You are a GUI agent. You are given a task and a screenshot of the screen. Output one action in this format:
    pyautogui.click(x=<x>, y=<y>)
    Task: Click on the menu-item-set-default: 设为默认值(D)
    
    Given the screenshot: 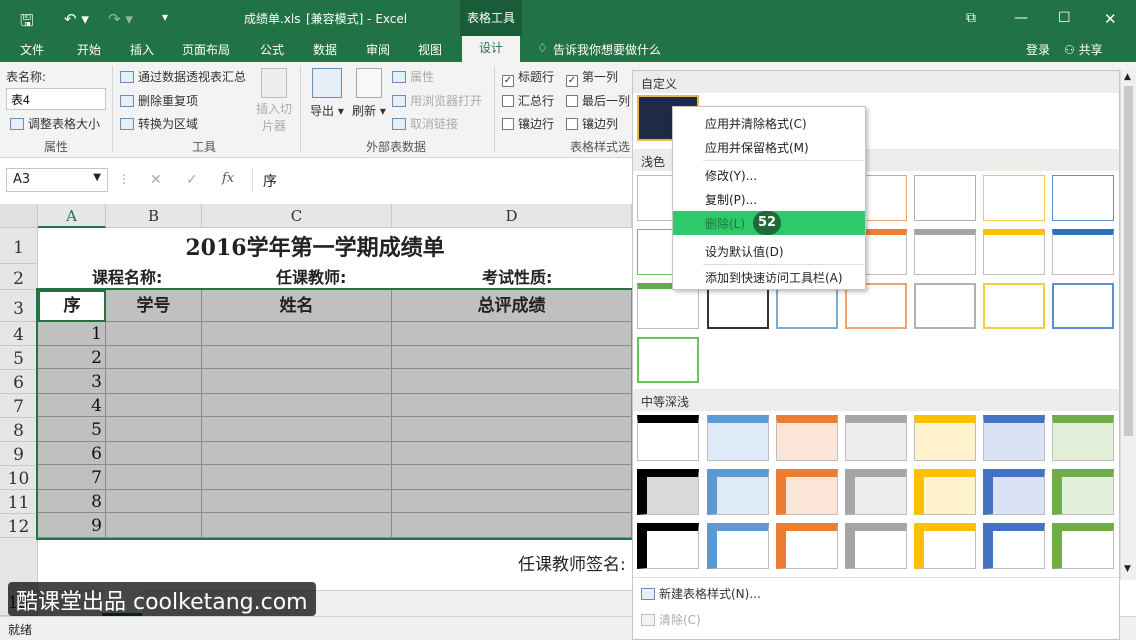 What is the action you would take?
    pyautogui.click(x=769, y=251)
    